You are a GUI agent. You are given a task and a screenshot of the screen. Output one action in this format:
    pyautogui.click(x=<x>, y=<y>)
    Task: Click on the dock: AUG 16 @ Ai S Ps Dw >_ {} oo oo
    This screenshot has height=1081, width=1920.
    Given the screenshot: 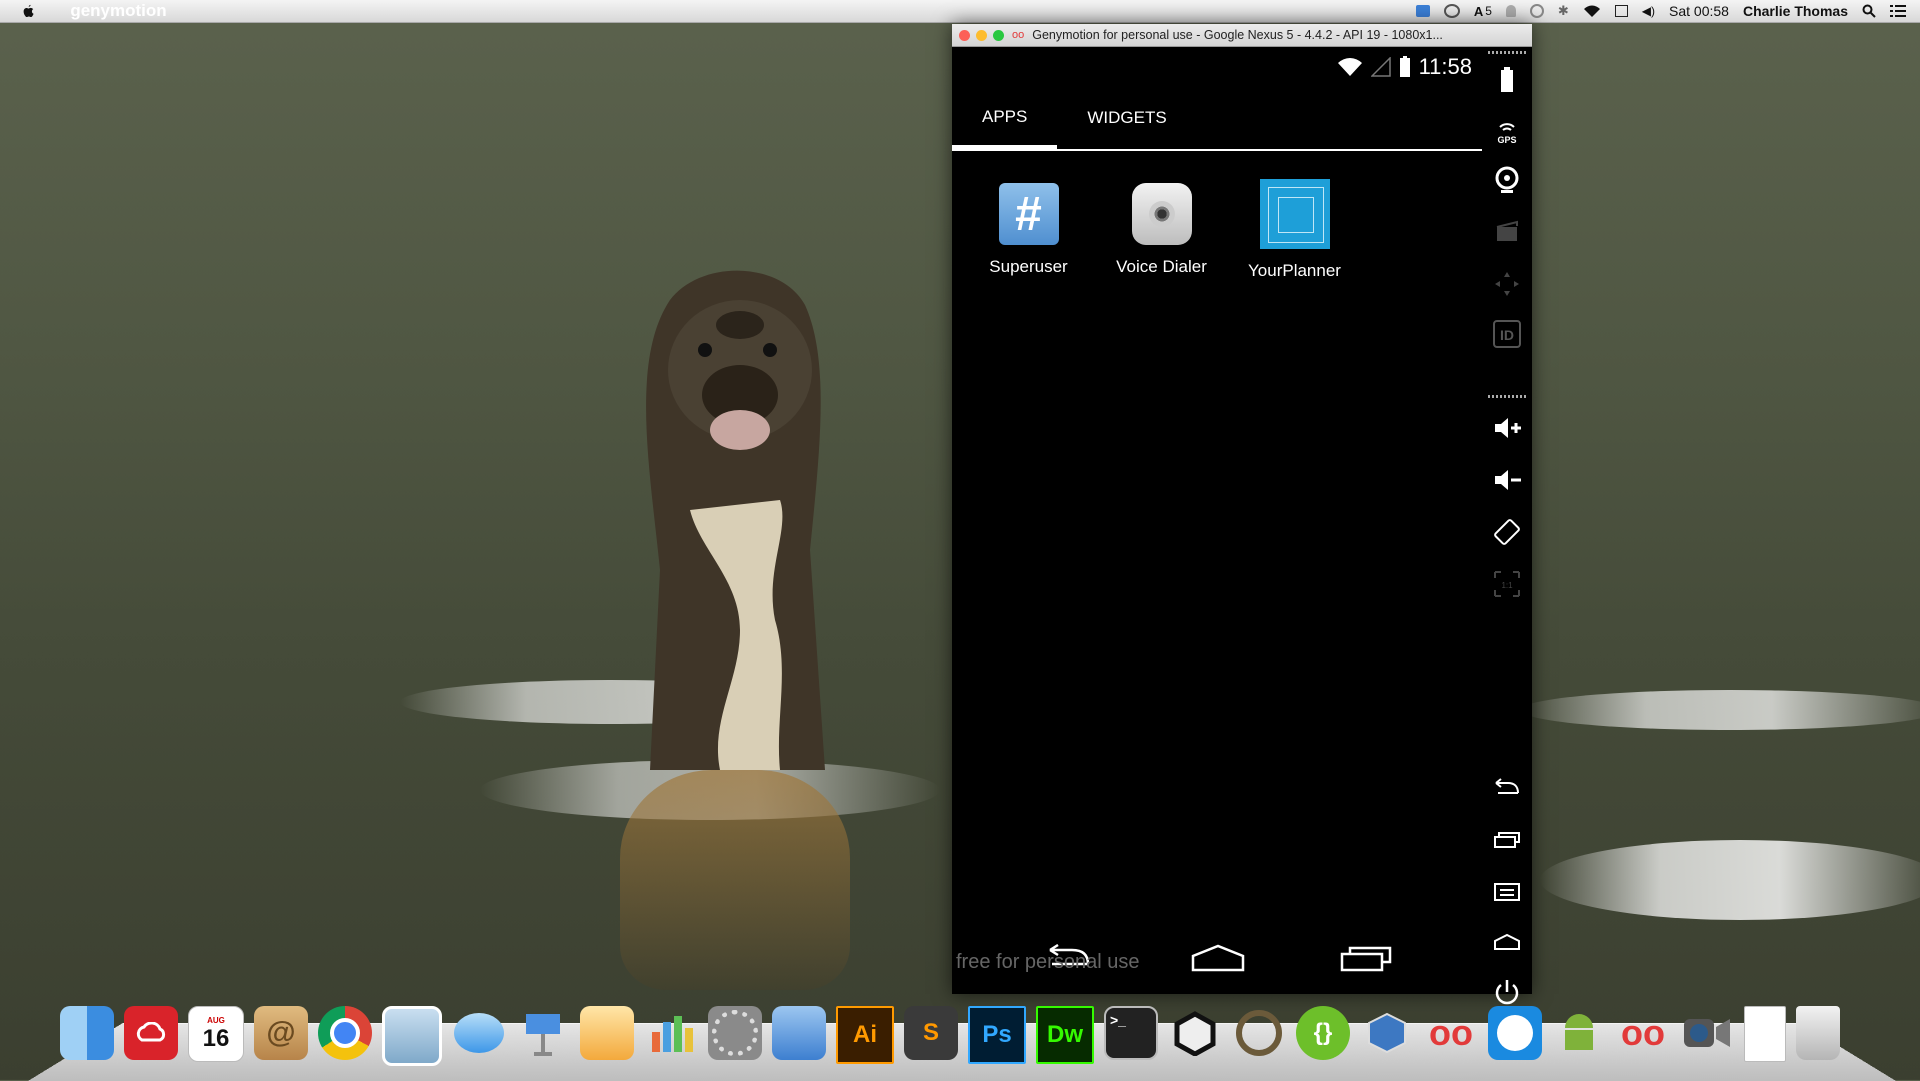 What is the action you would take?
    pyautogui.click(x=950, y=1036)
    